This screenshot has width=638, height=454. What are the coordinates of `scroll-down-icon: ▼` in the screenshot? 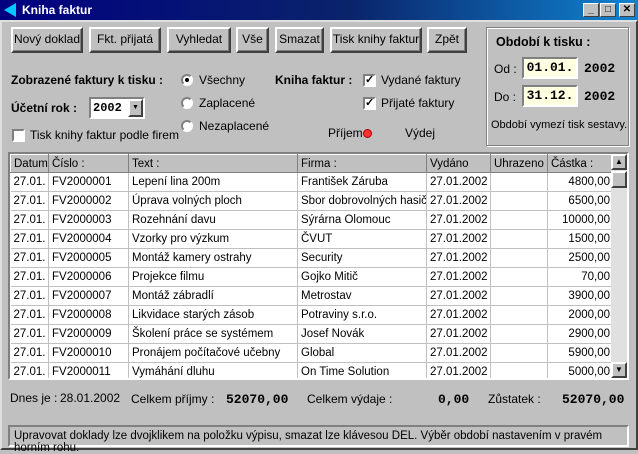 It's located at (619, 370).